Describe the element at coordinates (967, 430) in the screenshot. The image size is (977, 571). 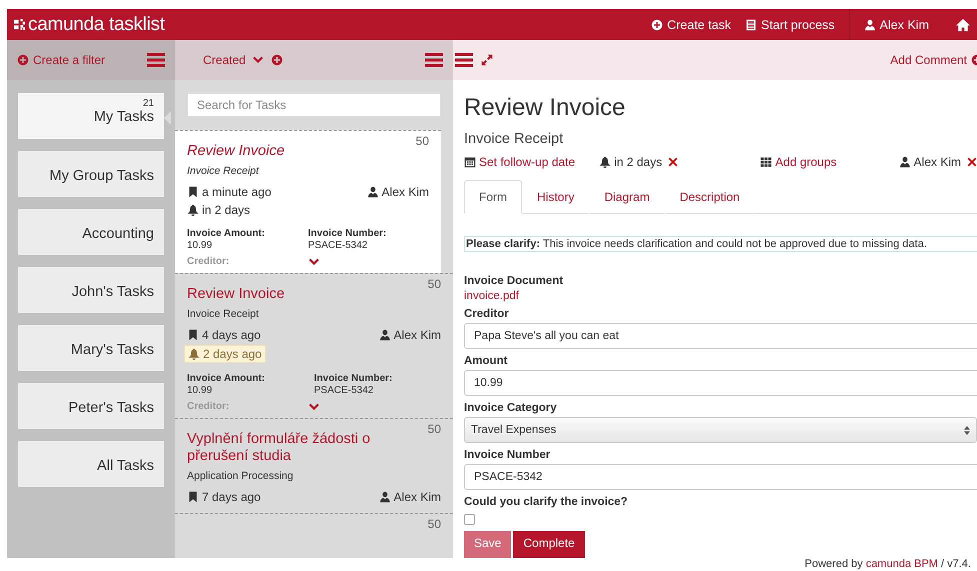
I see `updown-arrows-icon` at that location.